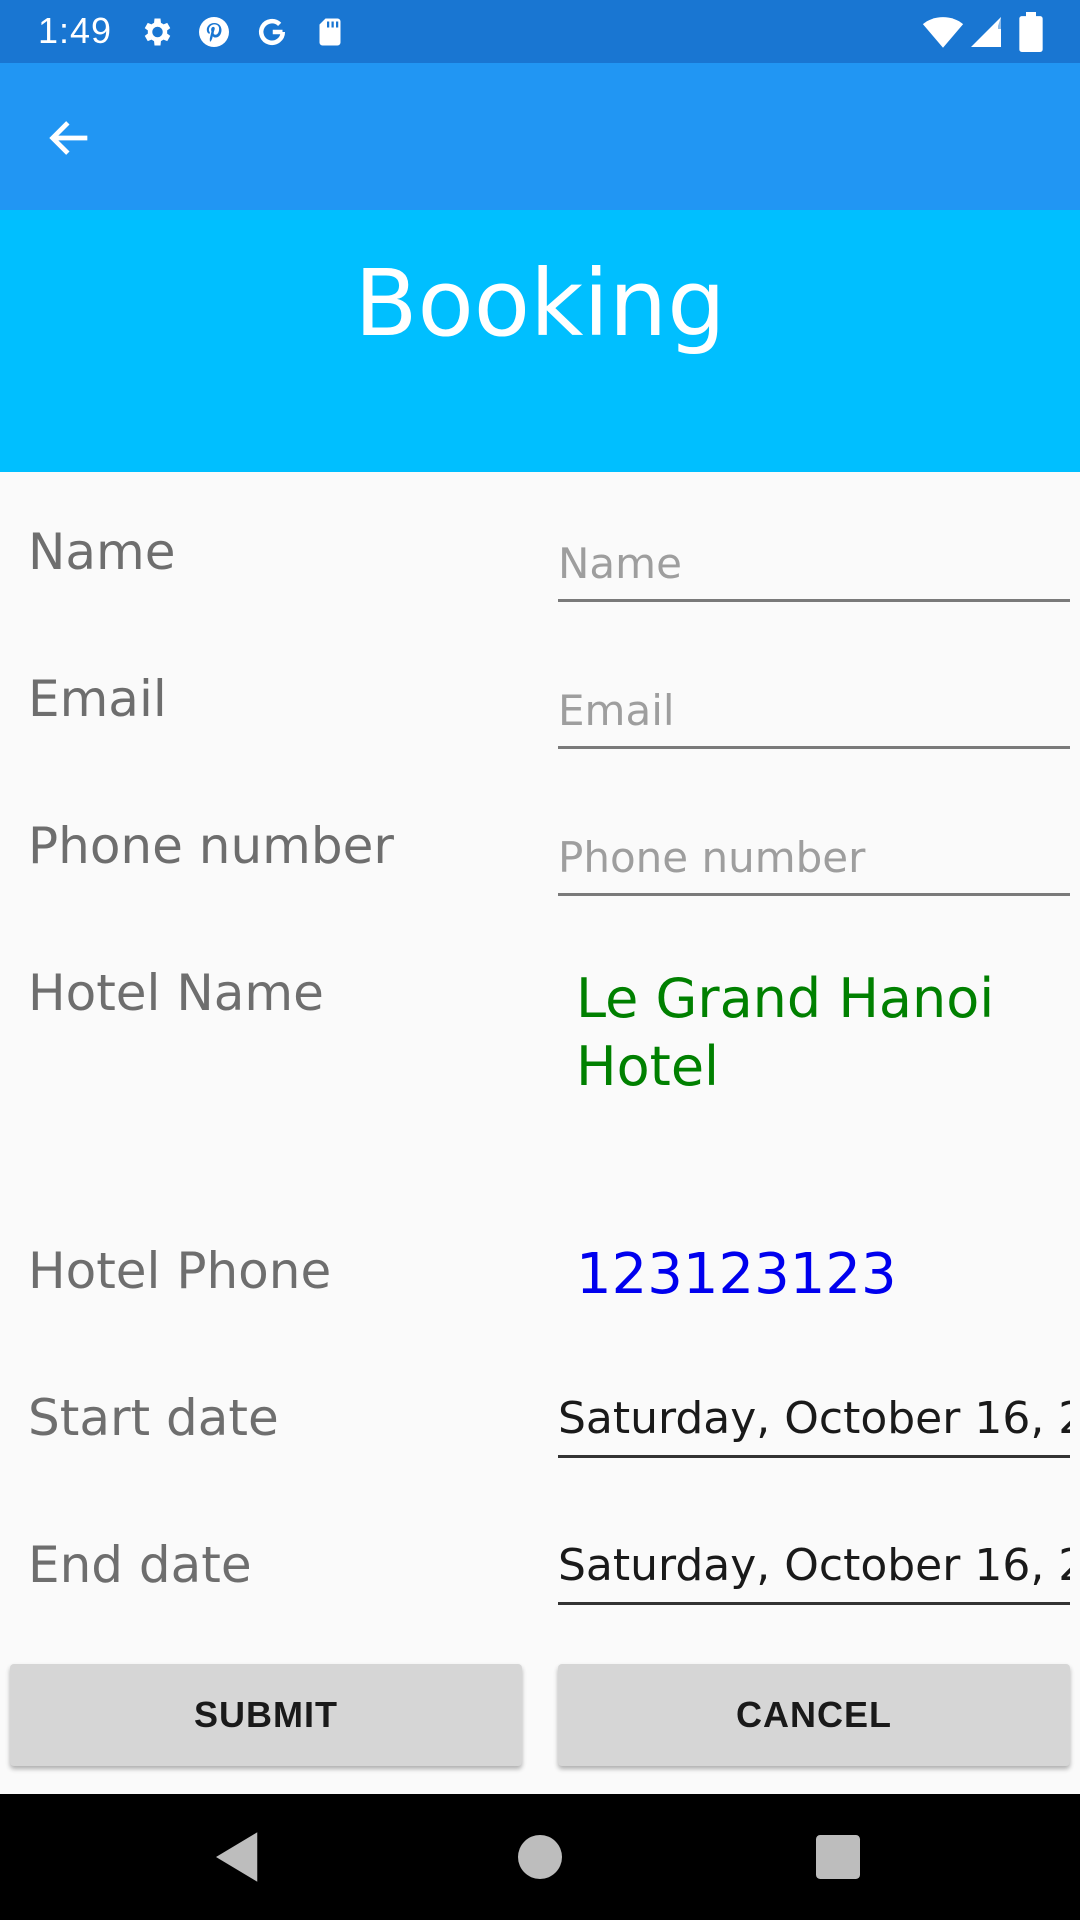 Image resolution: width=1080 pixels, height=1920 pixels. What do you see at coordinates (211, 846) in the screenshot?
I see `phone-label: Phone number` at bounding box center [211, 846].